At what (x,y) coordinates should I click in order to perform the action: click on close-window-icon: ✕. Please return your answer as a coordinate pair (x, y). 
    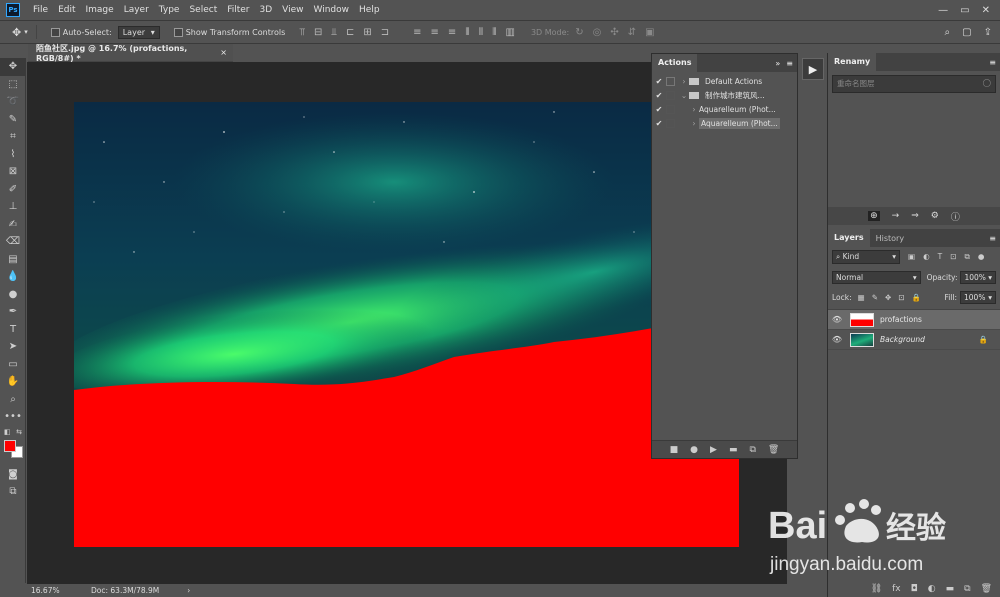
    Looking at the image, I should click on (986, 10).